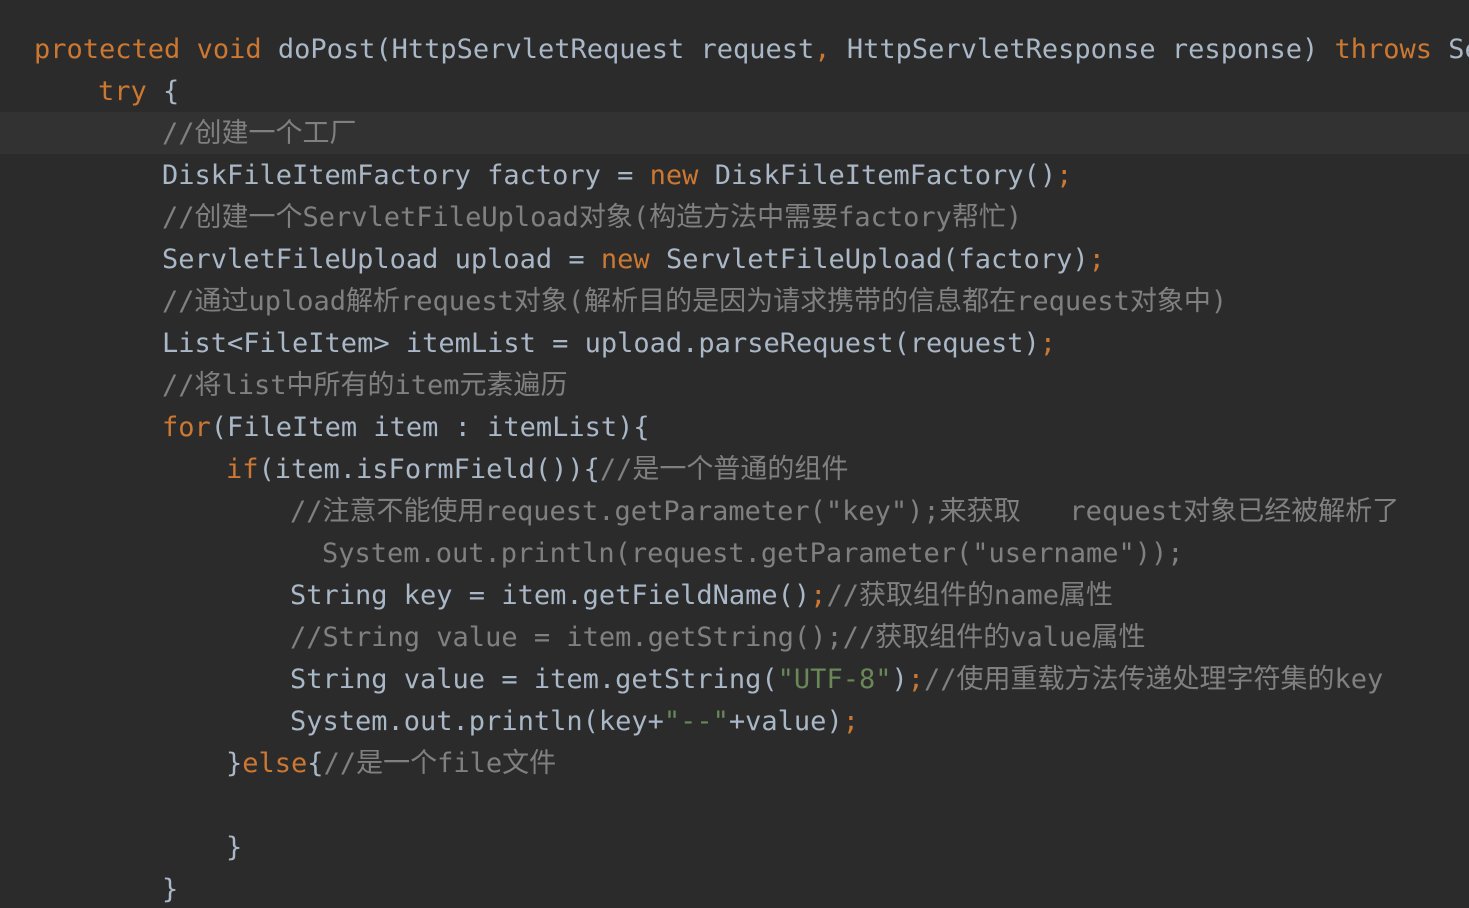  I want to click on code-line: }else{//是一个file文件, so click(391, 764).